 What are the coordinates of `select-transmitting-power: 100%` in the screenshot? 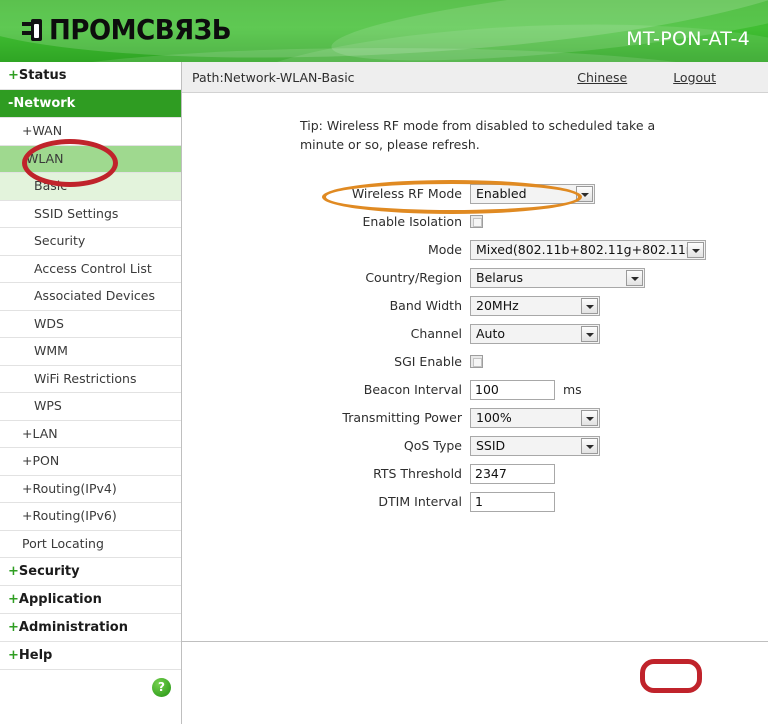 It's located at (535, 417).